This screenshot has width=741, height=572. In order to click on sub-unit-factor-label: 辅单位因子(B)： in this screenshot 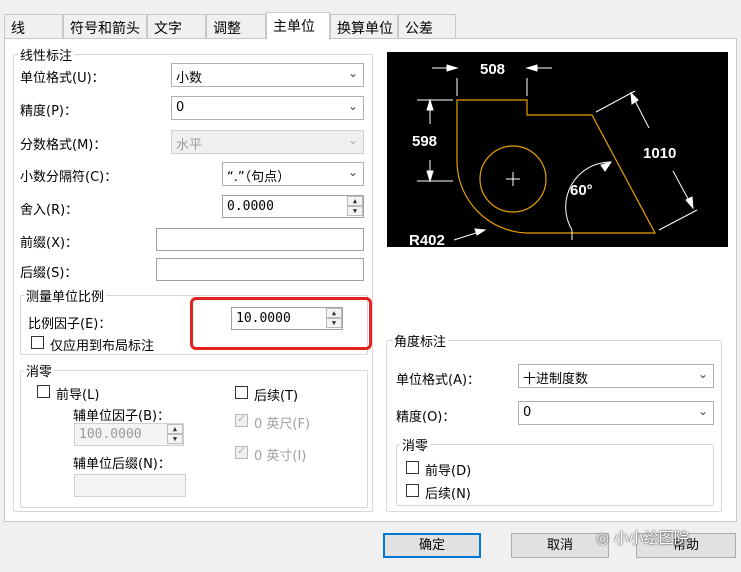, I will do `click(122, 416)`.